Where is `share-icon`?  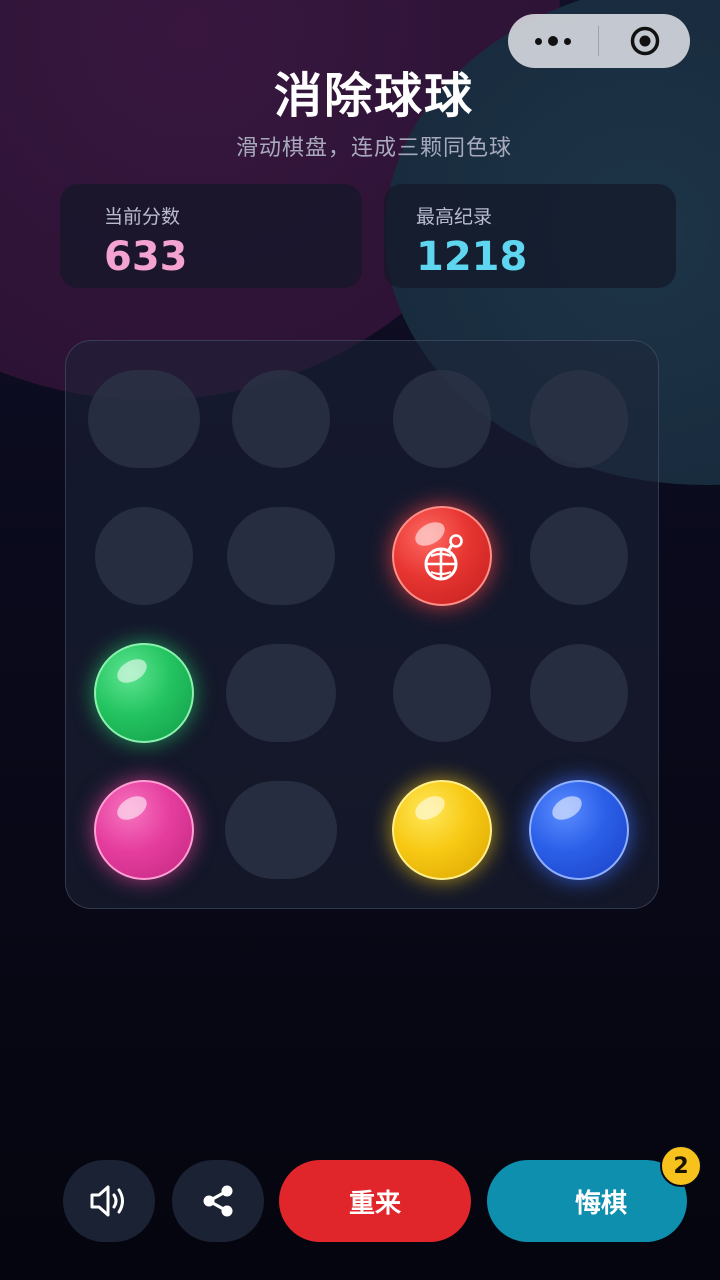
share-icon is located at coordinates (218, 1201).